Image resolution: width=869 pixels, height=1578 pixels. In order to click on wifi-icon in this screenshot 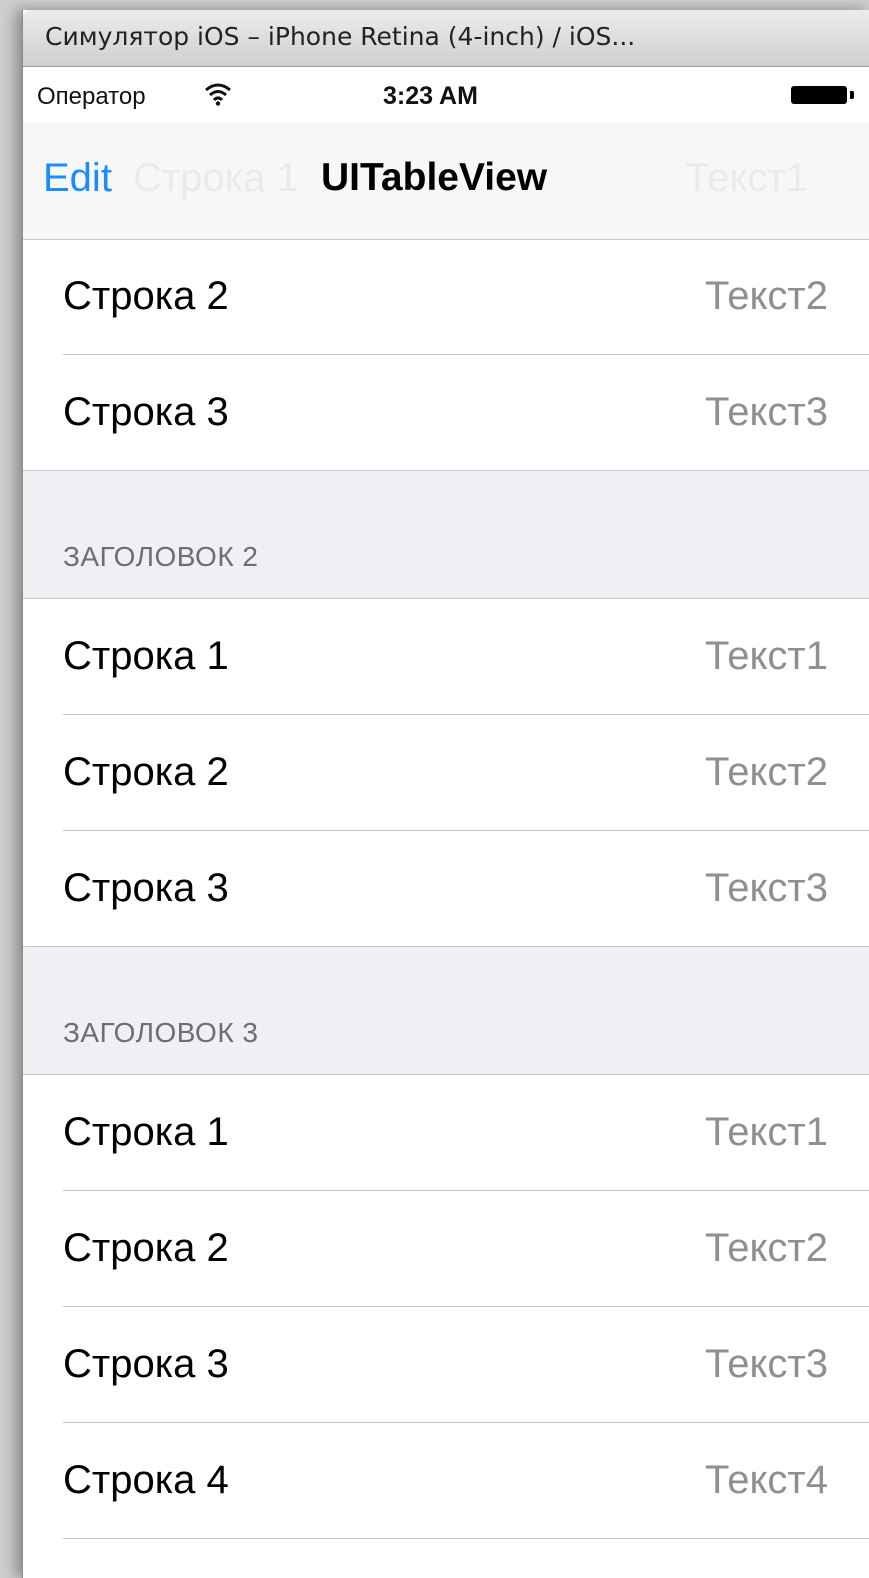, I will do `click(218, 96)`.